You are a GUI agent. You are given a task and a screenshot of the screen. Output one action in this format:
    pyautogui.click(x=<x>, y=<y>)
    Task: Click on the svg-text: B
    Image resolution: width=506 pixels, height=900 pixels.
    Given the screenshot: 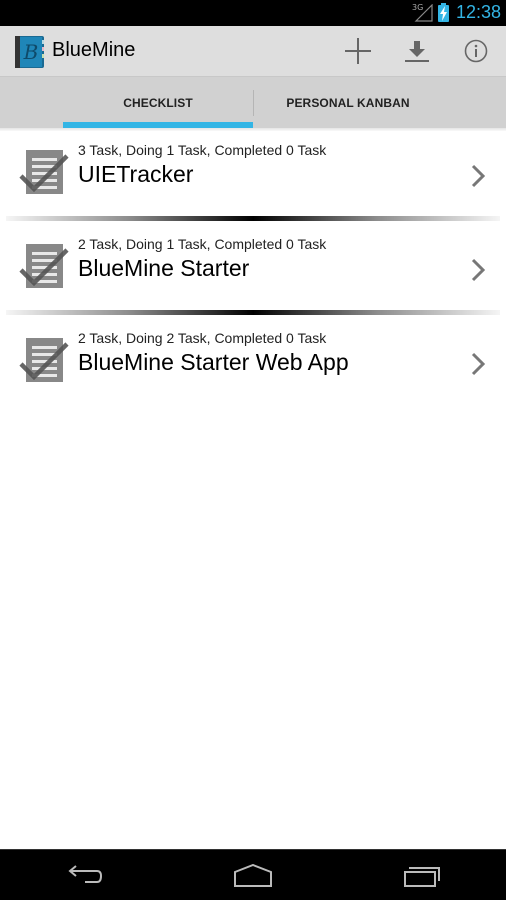 What is the action you would take?
    pyautogui.click(x=31, y=52)
    